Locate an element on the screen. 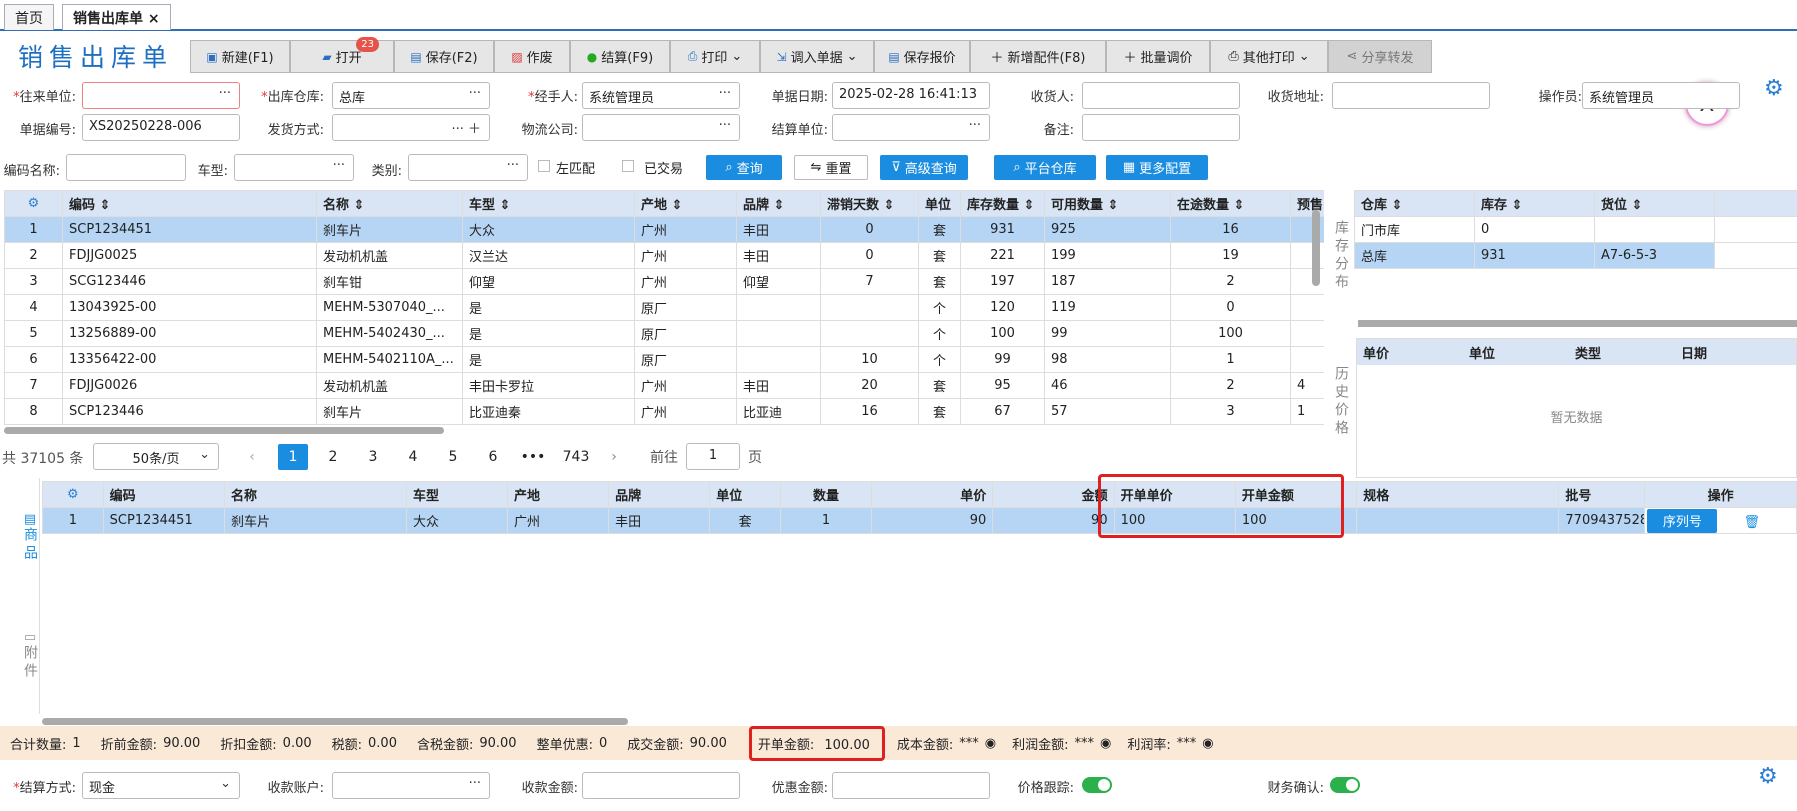  table-row: 2 FDJJG0025 发动机机盖 汉兰达 广州 丰田 0 套 221 199 19 is located at coordinates (664, 255).